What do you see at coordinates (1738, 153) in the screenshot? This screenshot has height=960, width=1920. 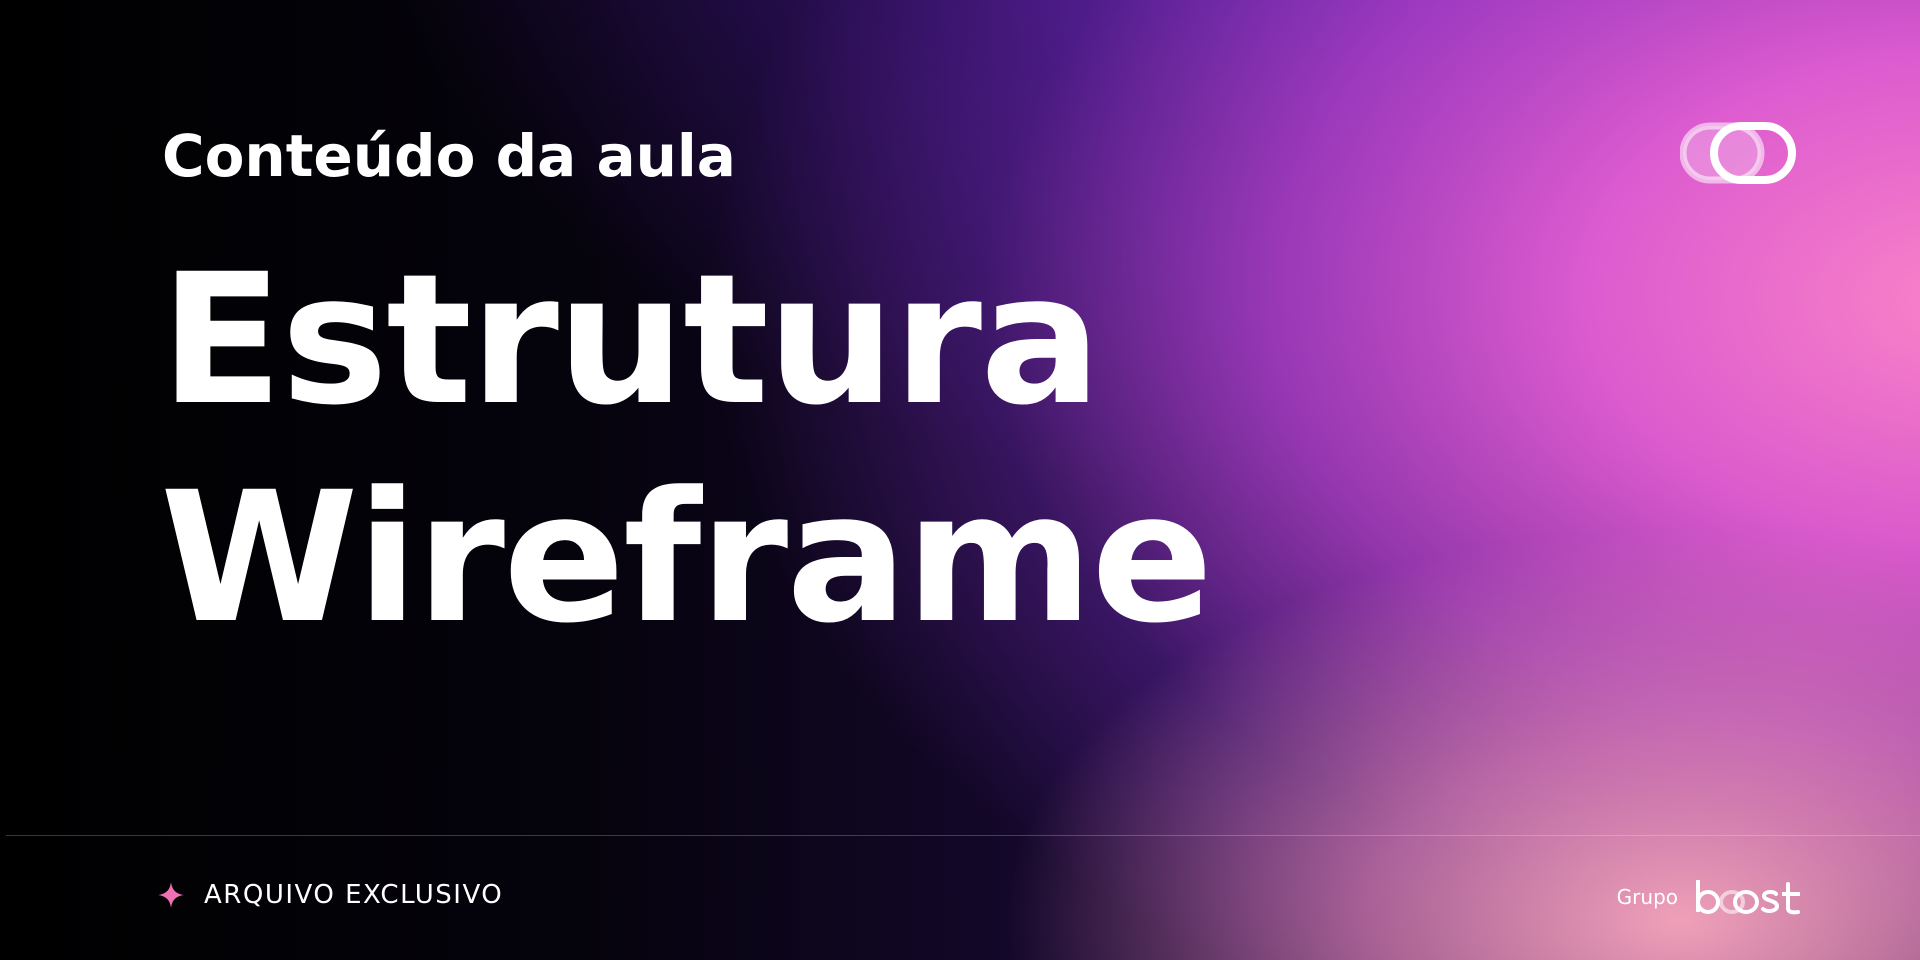 I see `linked-rings-logo-icon` at bounding box center [1738, 153].